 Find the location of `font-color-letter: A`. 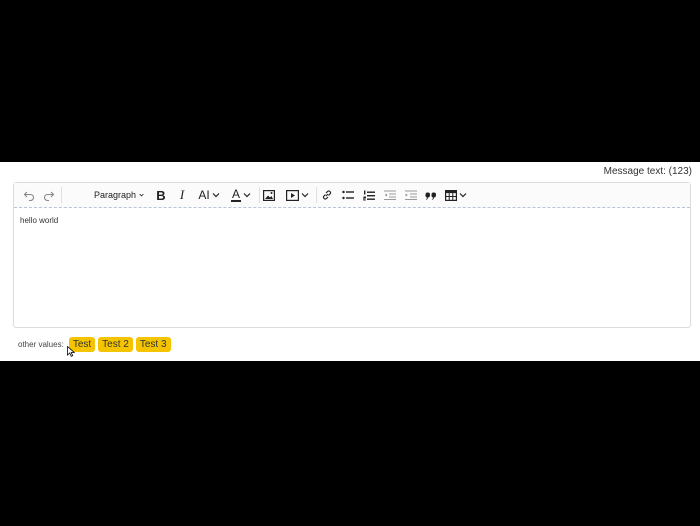

font-color-letter: A is located at coordinates (235, 193).